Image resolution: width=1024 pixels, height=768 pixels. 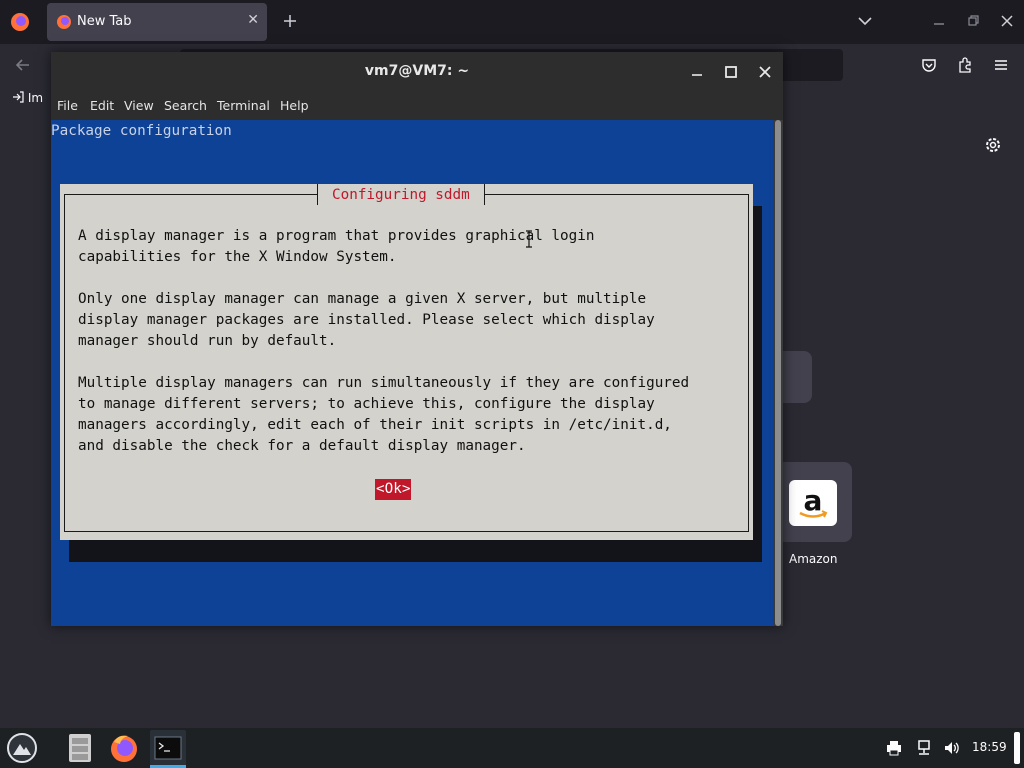 What do you see at coordinates (253, 20) in the screenshot?
I see `close-icon: ✕` at bounding box center [253, 20].